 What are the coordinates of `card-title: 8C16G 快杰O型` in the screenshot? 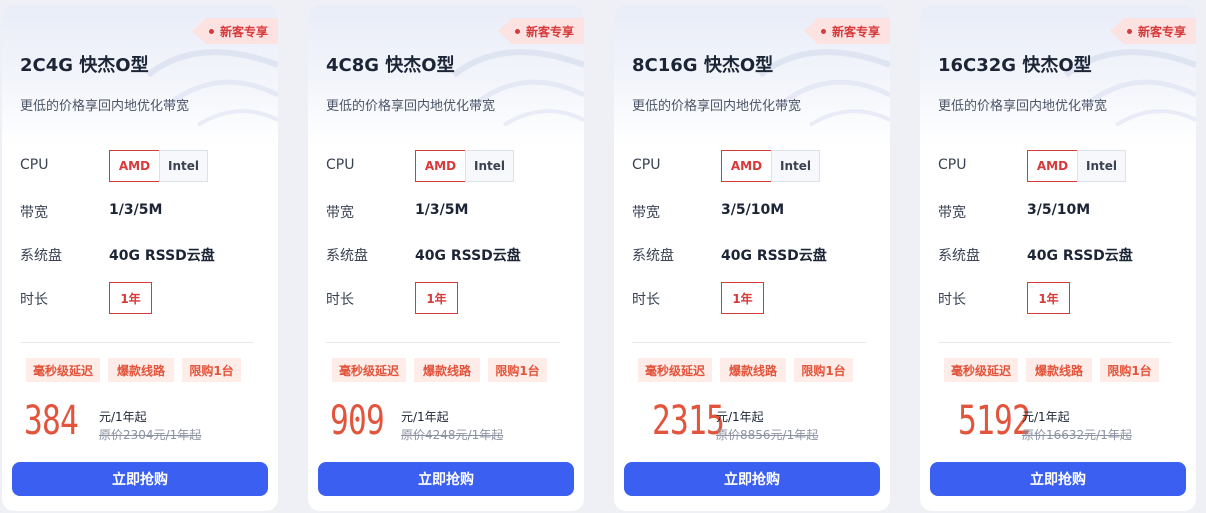 It's located at (703, 65).